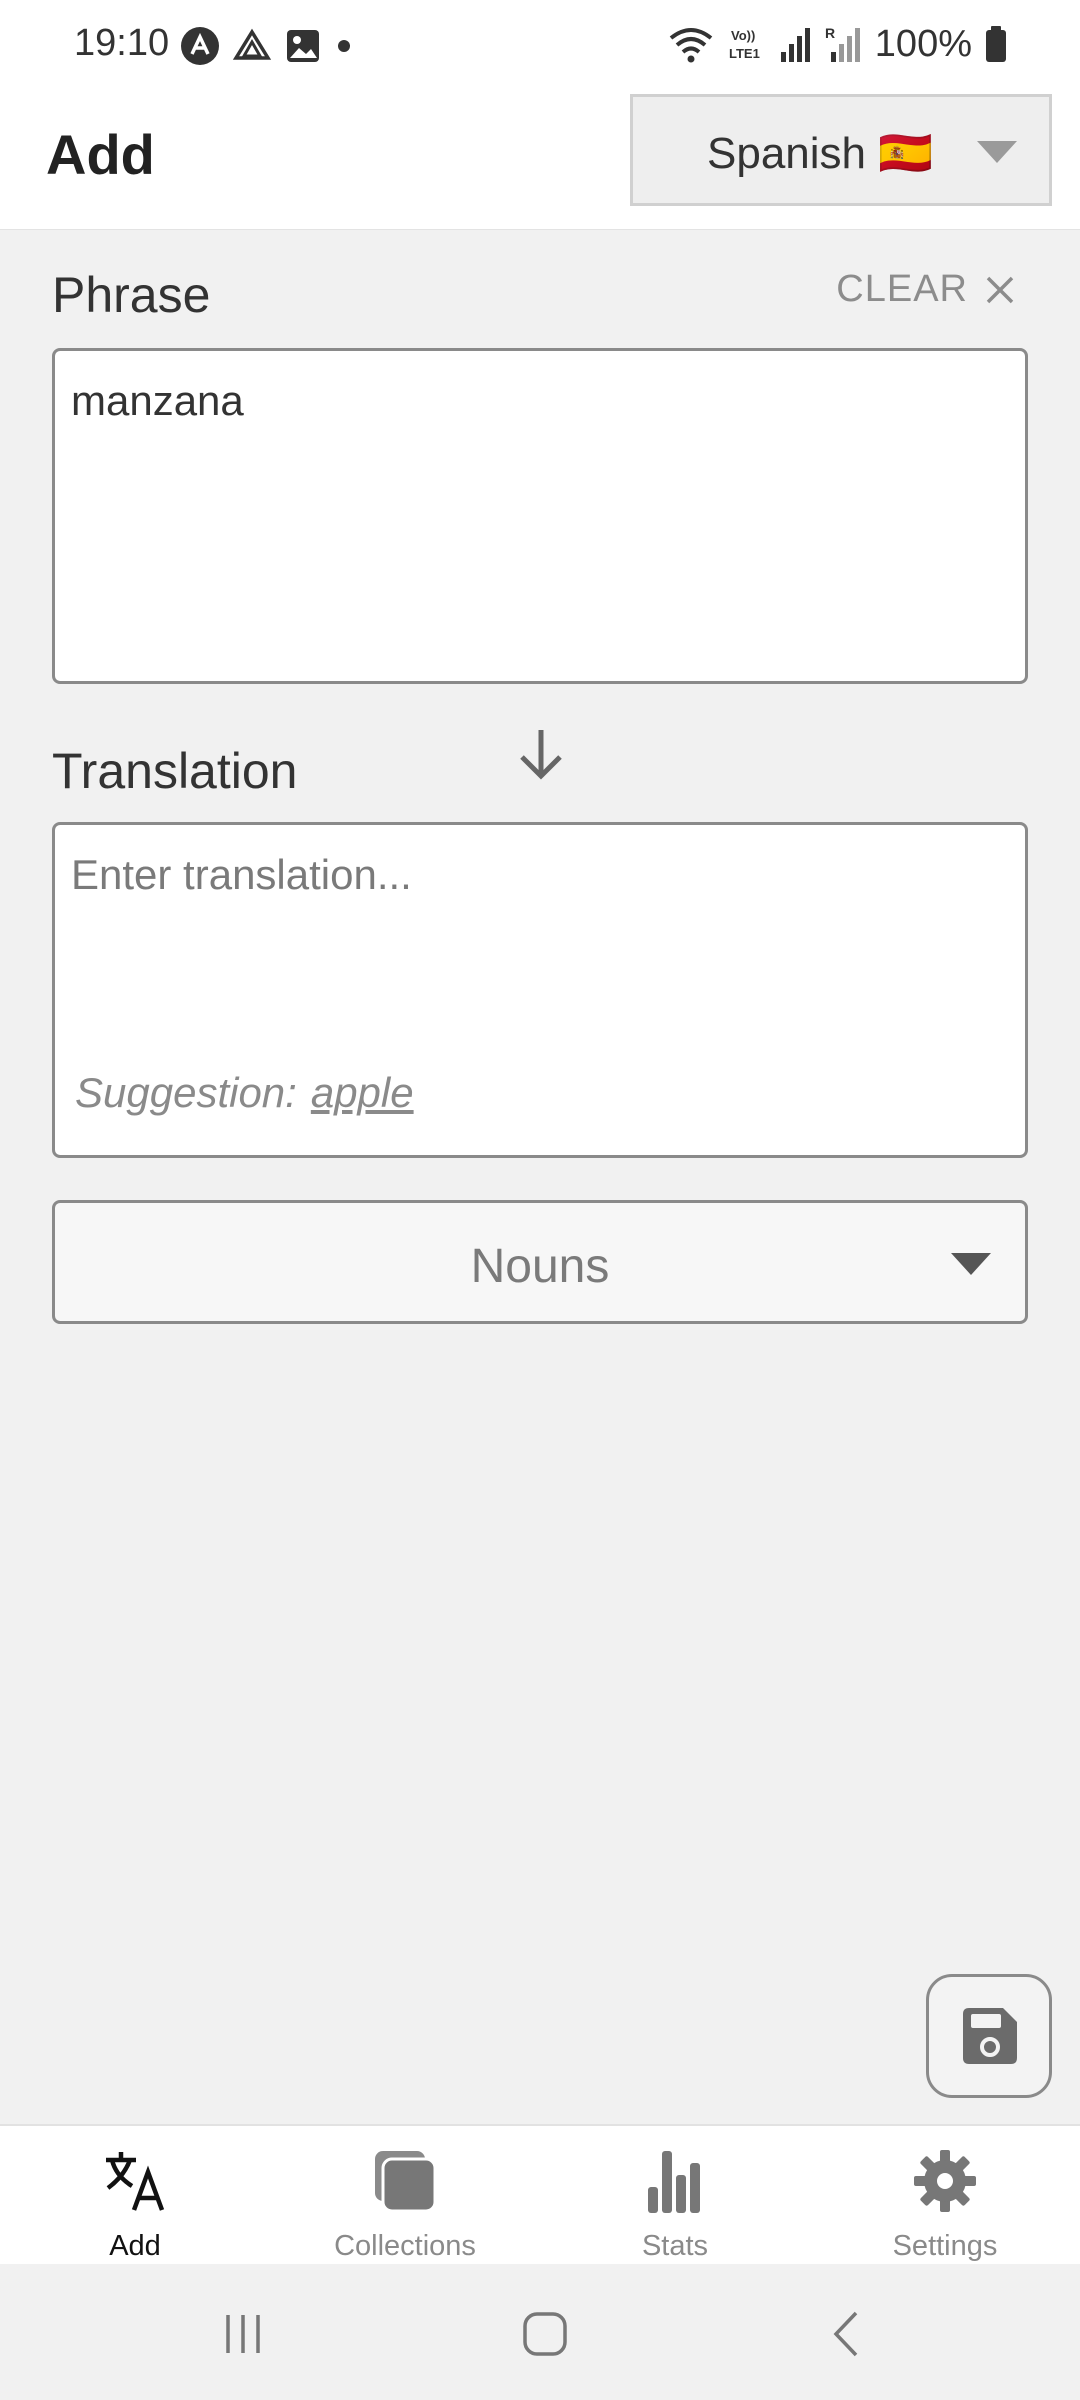 The width and height of the screenshot is (1080, 2400). What do you see at coordinates (842, 43) in the screenshot?
I see `signal-roaming-icon: R` at bounding box center [842, 43].